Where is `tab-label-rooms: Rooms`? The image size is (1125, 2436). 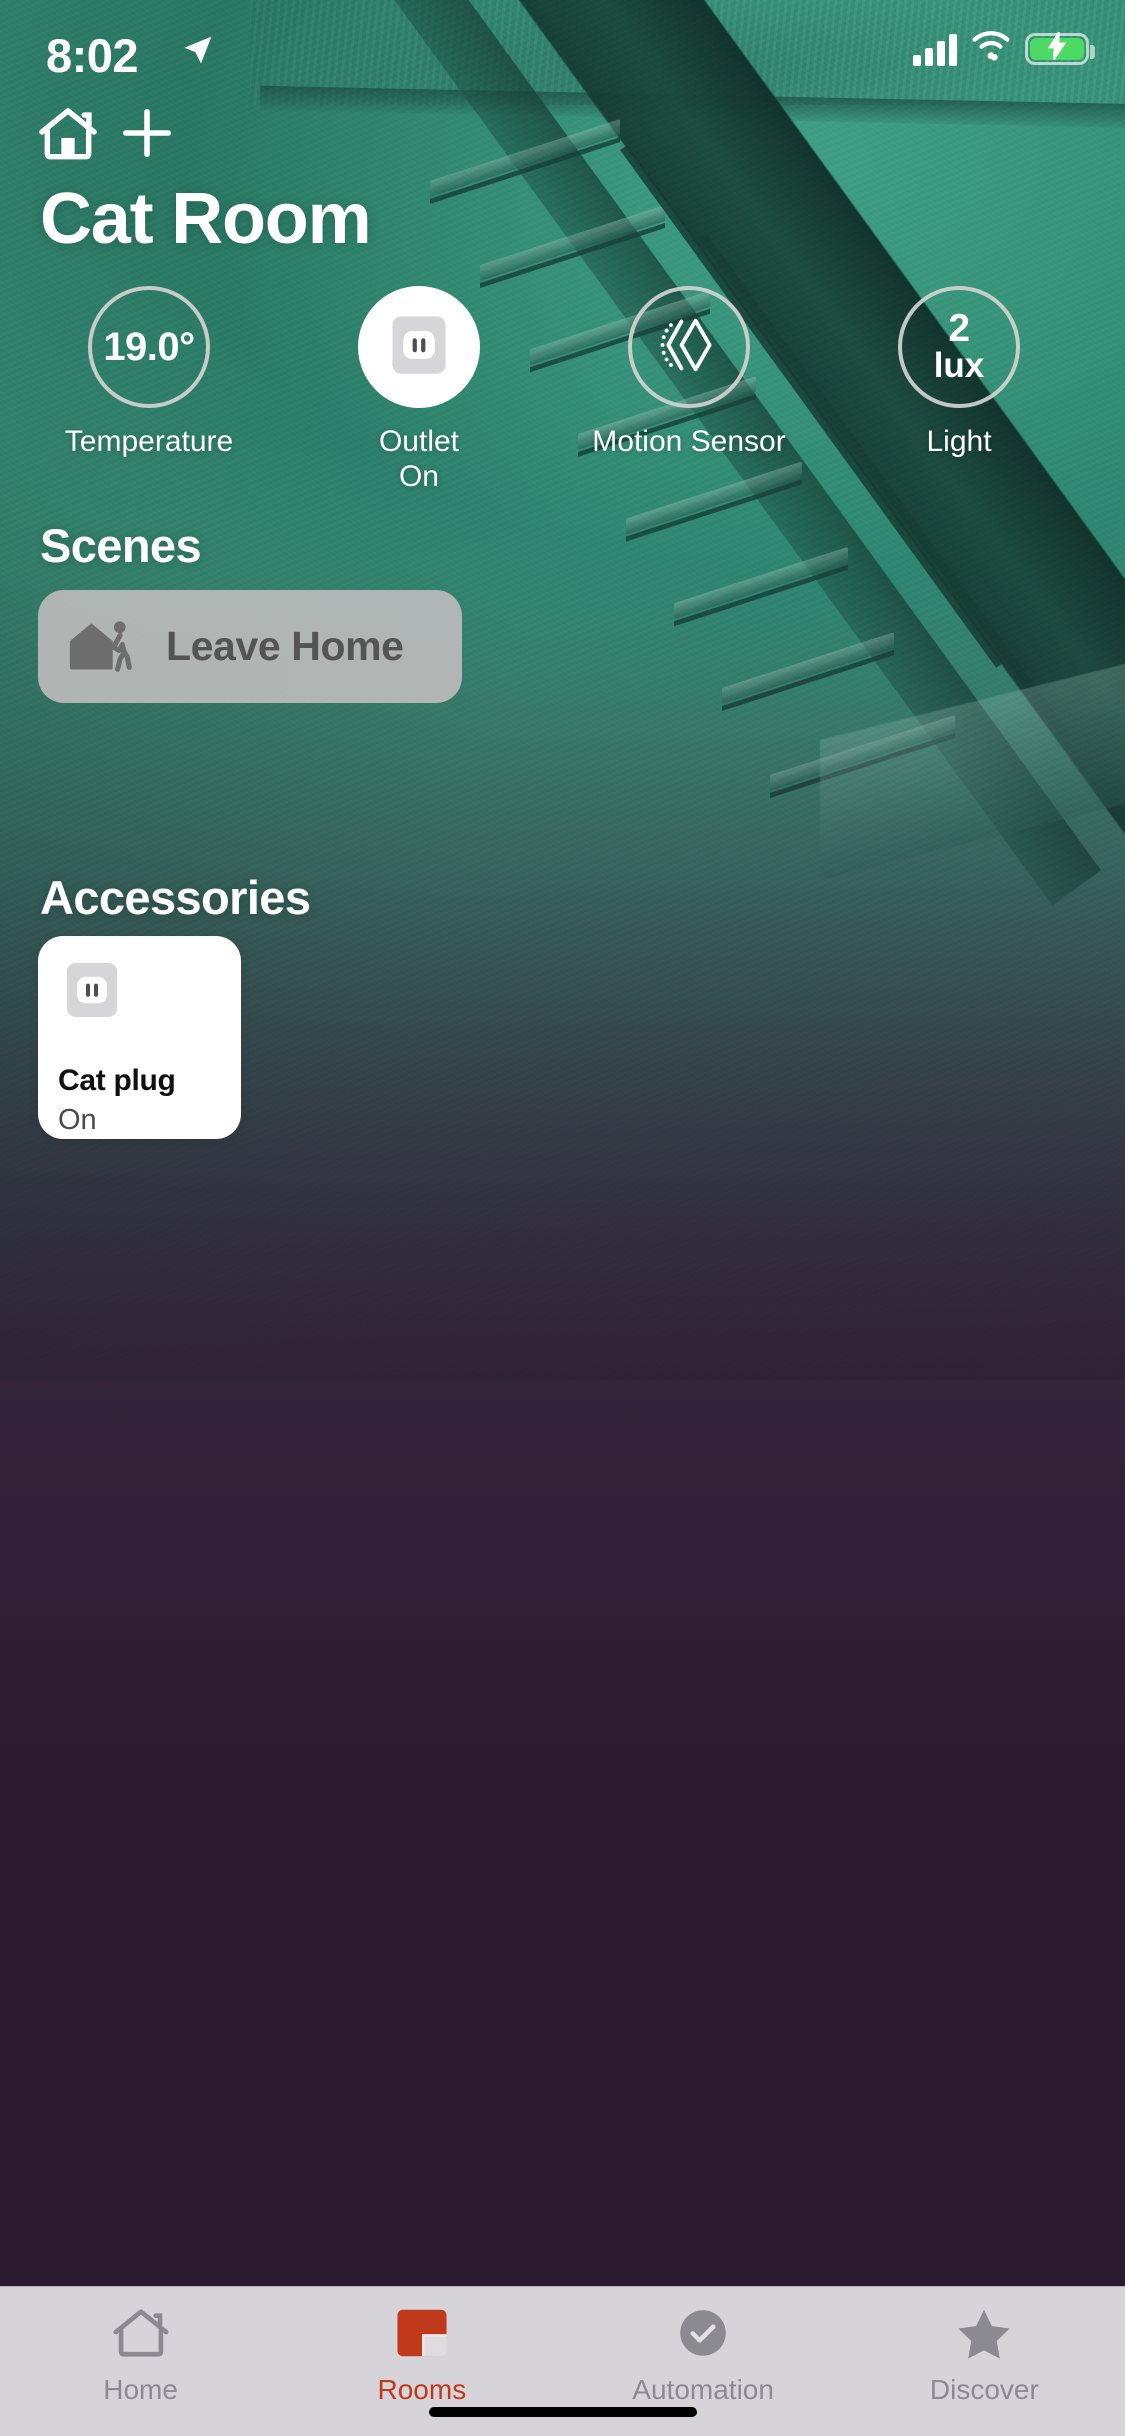 tab-label-rooms: Rooms is located at coordinates (422, 2389).